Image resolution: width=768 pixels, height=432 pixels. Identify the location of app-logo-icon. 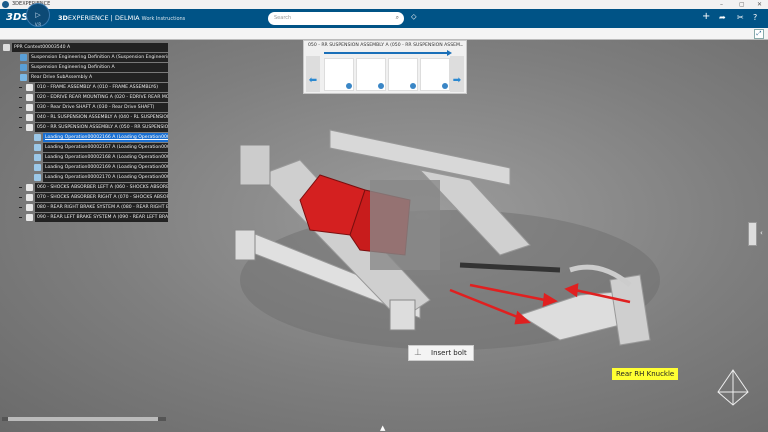
(5, 4).